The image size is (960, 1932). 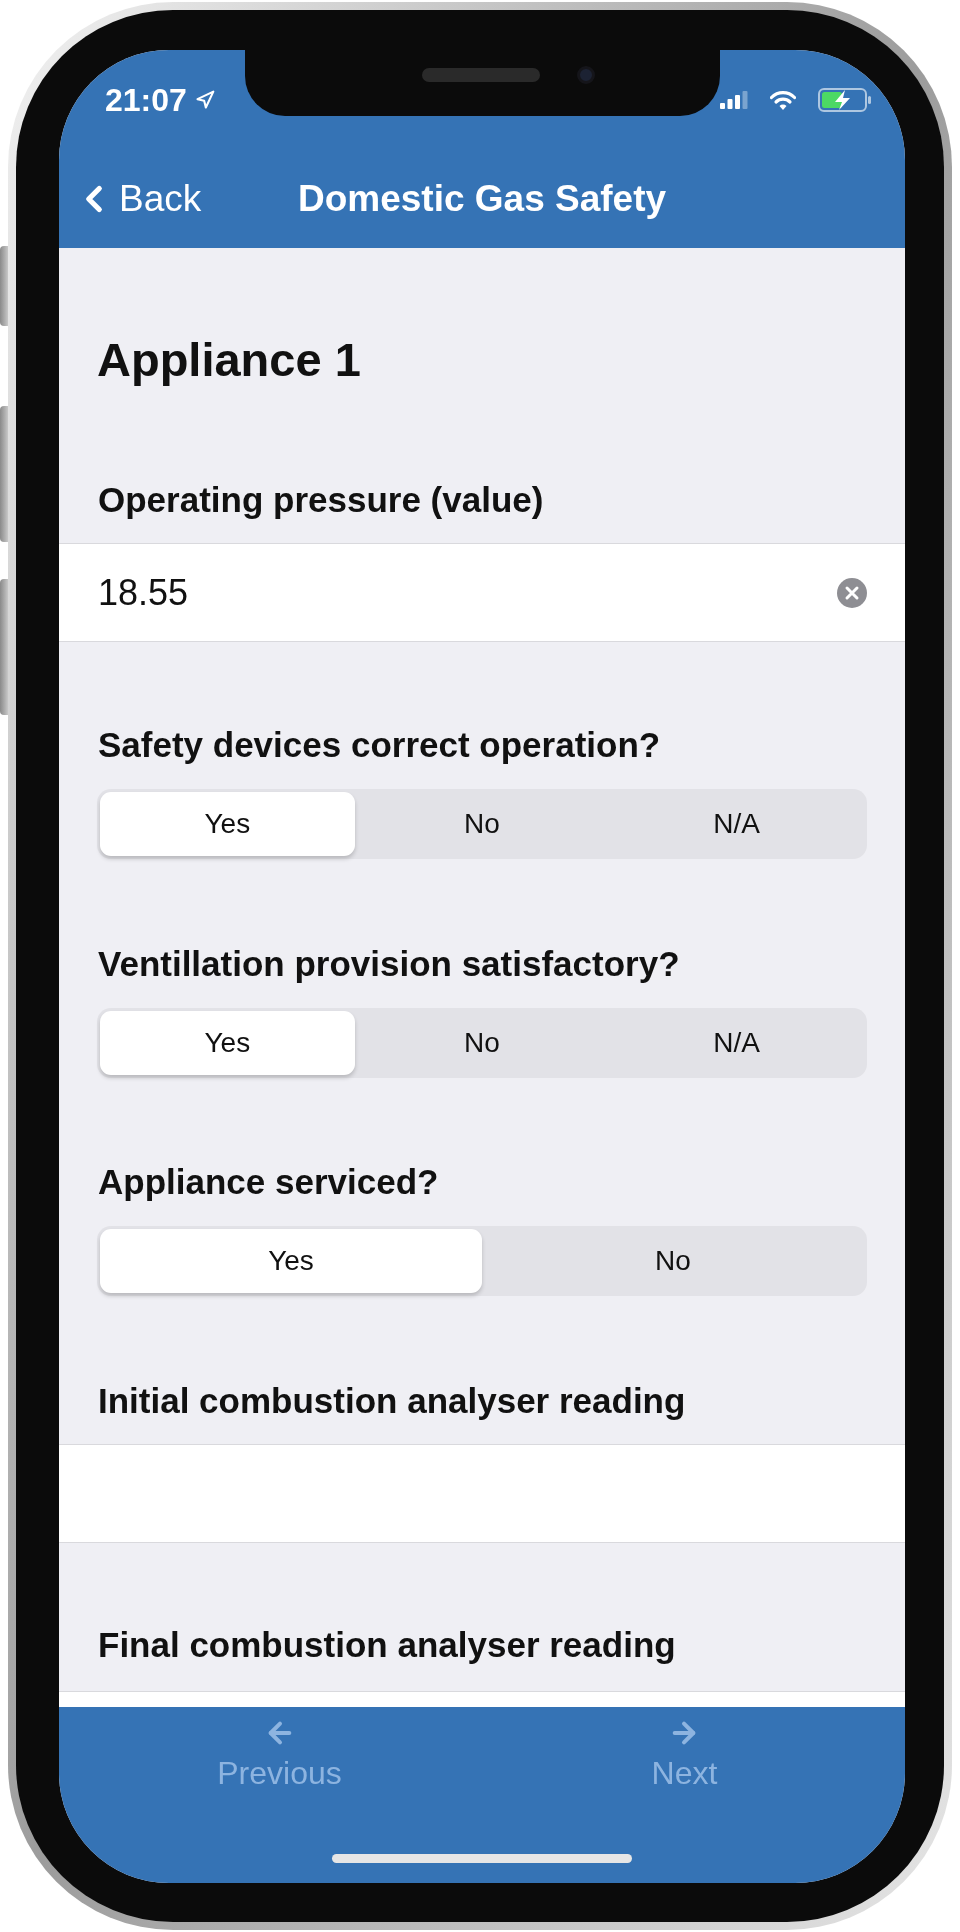 What do you see at coordinates (783, 100) in the screenshot?
I see `wifi-icon` at bounding box center [783, 100].